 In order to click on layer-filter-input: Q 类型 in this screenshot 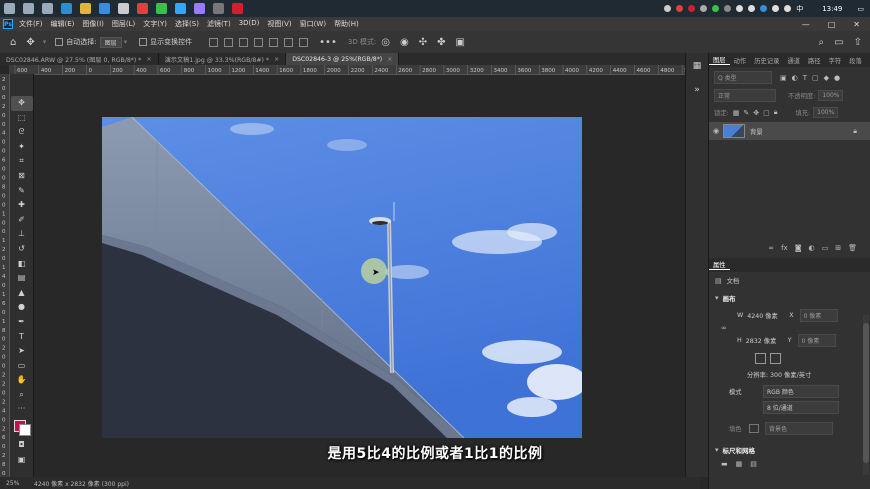, I will do `click(743, 77)`.